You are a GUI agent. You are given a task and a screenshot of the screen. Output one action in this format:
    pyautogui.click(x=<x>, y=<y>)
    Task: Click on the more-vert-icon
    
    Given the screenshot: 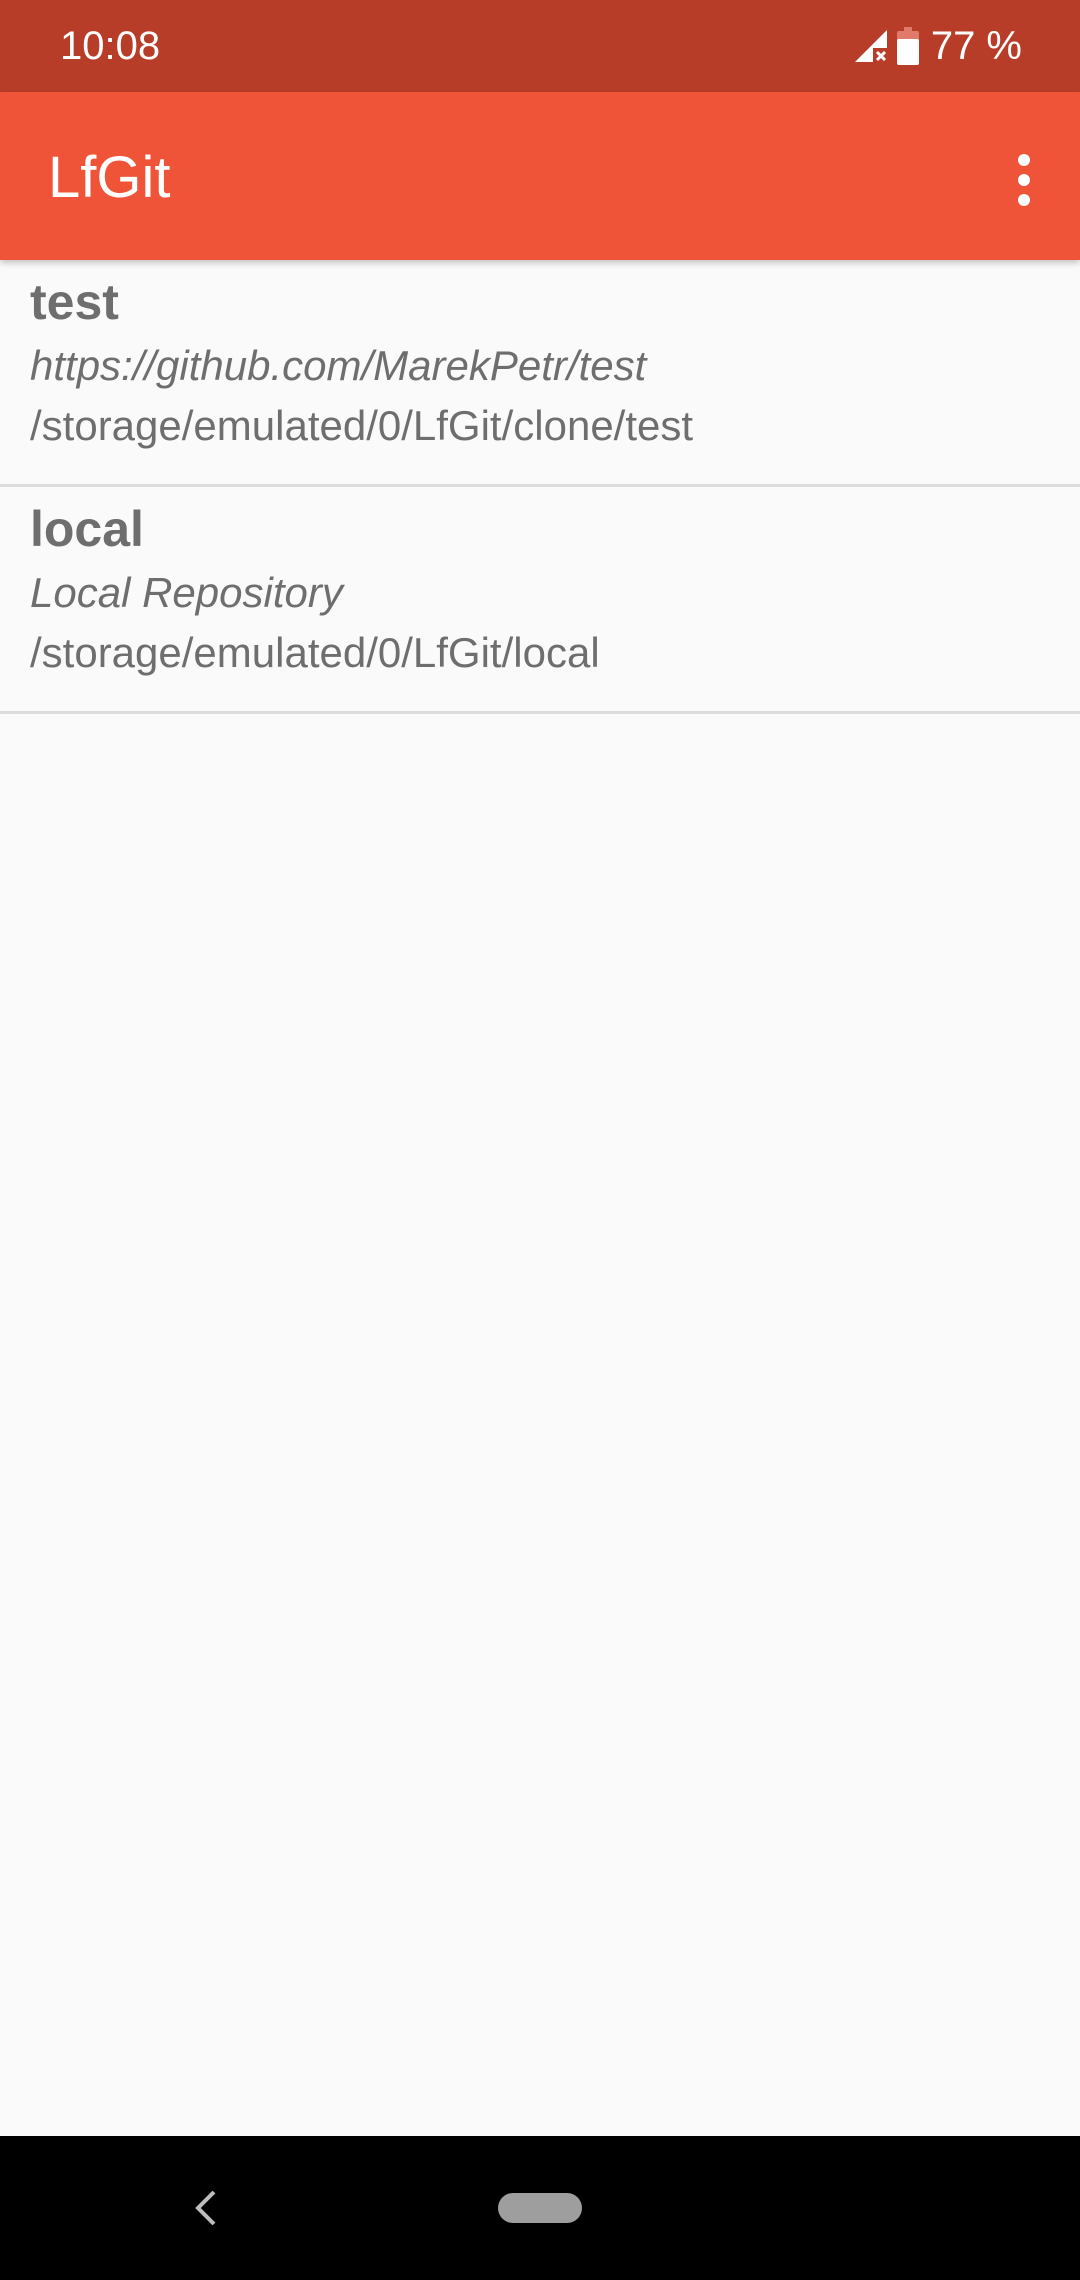 What is the action you would take?
    pyautogui.click(x=1024, y=180)
    